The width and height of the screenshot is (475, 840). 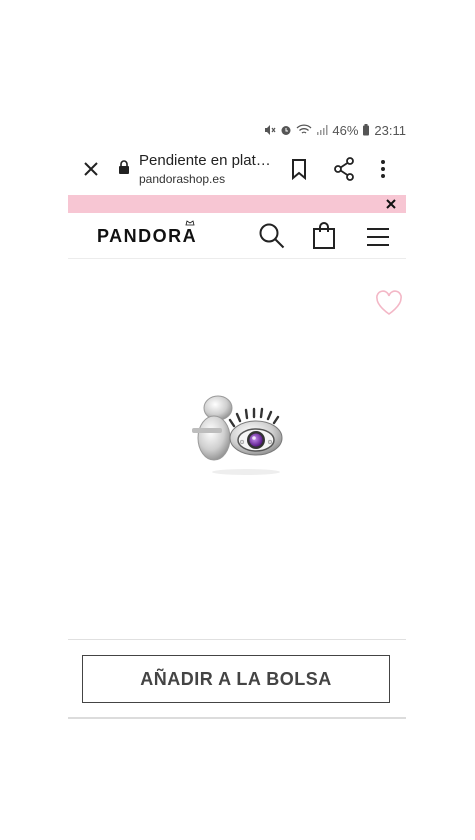 What do you see at coordinates (182, 179) in the screenshot?
I see `url-host: pandorashop.es` at bounding box center [182, 179].